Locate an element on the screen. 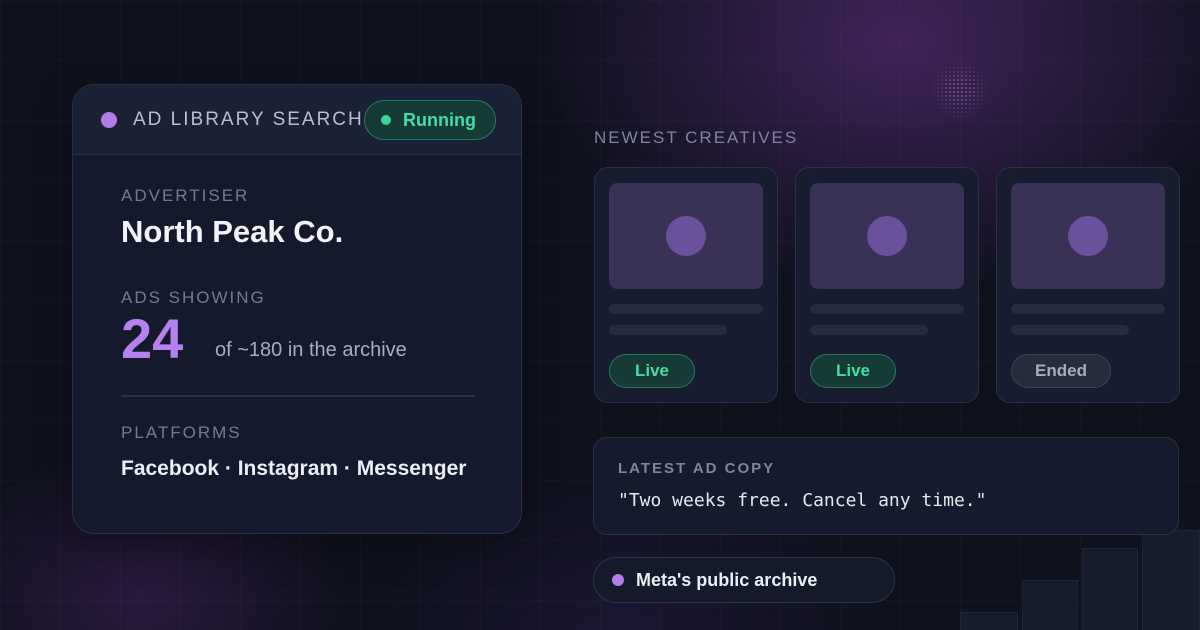  latest-ad-copy-text: "Two weeks free. Cancel any time." is located at coordinates (802, 500).